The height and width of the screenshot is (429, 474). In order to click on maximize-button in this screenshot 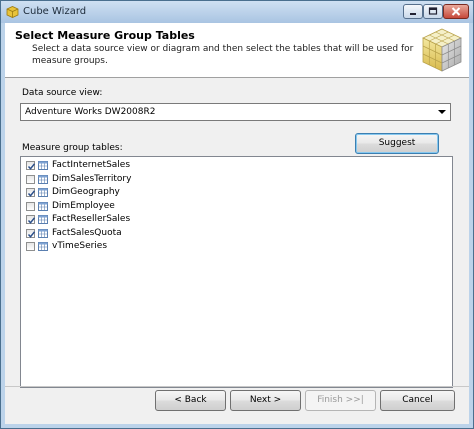, I will do `click(433, 11)`.